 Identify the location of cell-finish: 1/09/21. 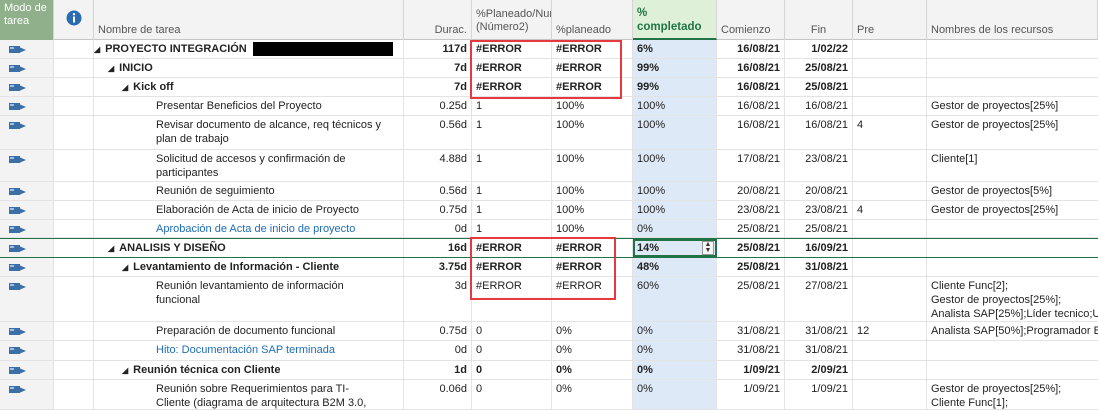
(819, 394).